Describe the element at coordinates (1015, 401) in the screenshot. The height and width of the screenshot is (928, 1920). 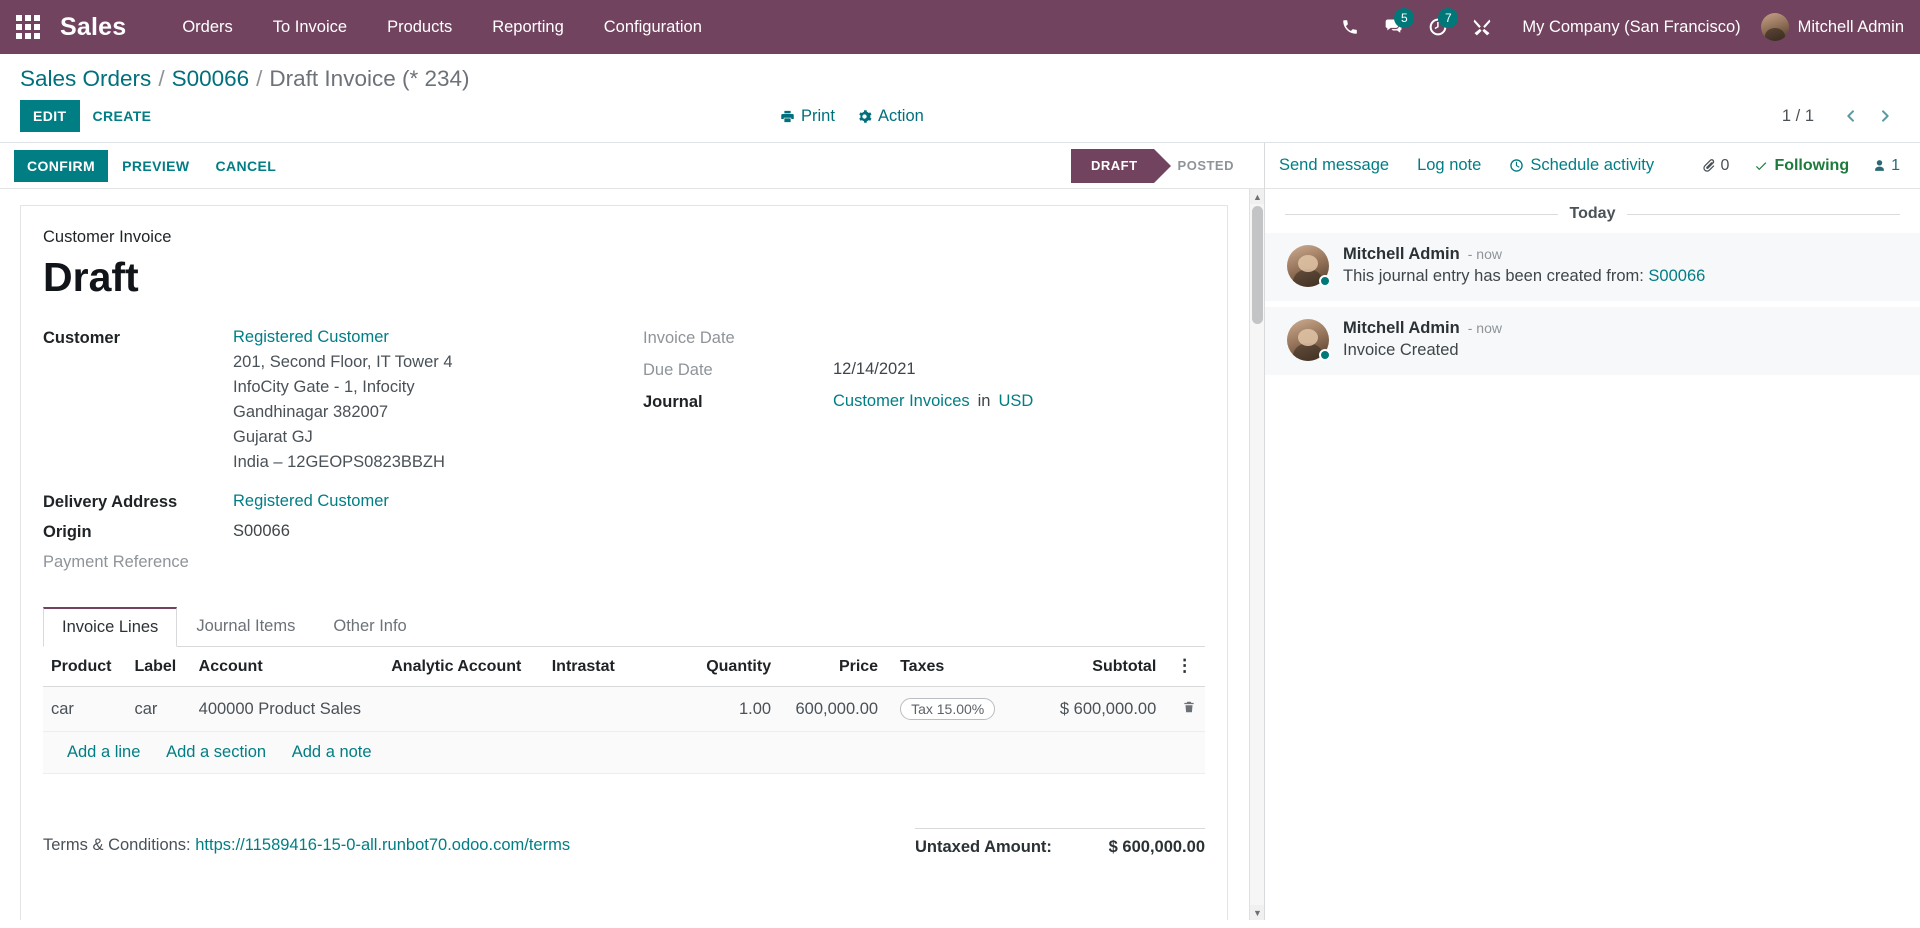
I see `currency-link: USD` at that location.